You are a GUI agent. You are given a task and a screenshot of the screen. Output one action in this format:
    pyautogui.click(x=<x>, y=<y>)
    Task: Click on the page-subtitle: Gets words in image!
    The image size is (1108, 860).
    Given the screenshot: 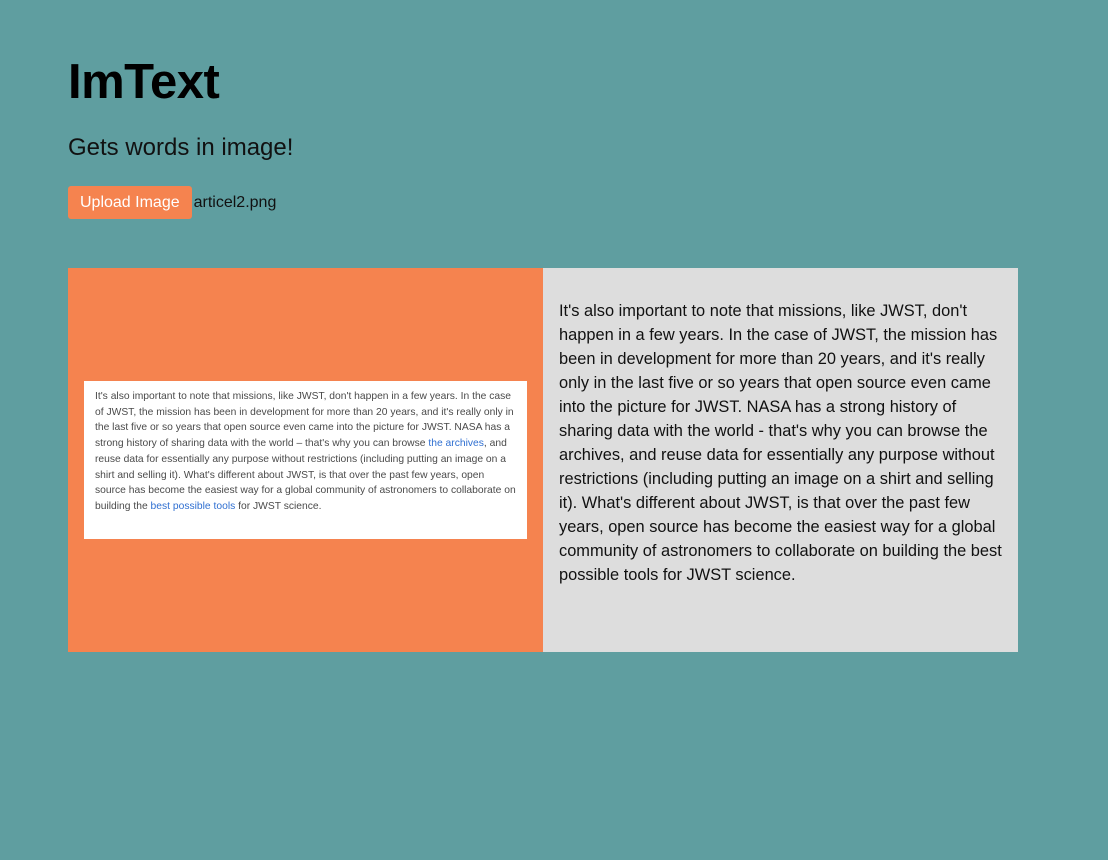 What is the action you would take?
    pyautogui.click(x=181, y=147)
    